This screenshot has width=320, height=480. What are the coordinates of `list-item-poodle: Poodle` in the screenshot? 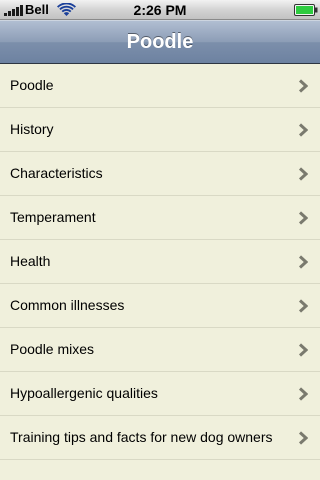 It's located at (160, 86).